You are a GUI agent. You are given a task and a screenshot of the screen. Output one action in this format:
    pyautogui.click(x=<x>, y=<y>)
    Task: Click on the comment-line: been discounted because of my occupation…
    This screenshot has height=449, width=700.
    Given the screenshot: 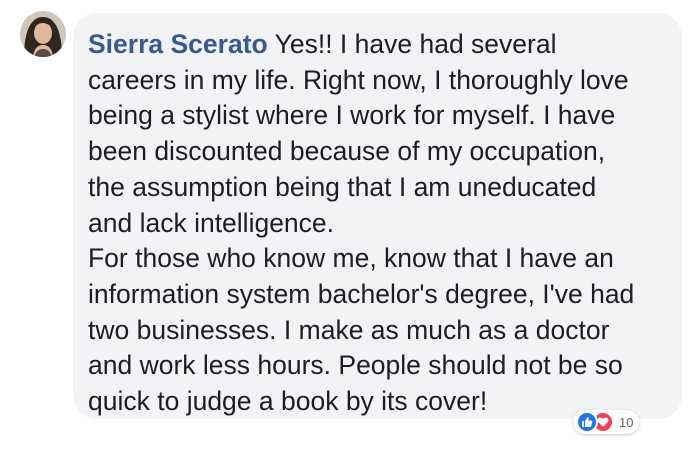 What is the action you would take?
    pyautogui.click(x=347, y=151)
    